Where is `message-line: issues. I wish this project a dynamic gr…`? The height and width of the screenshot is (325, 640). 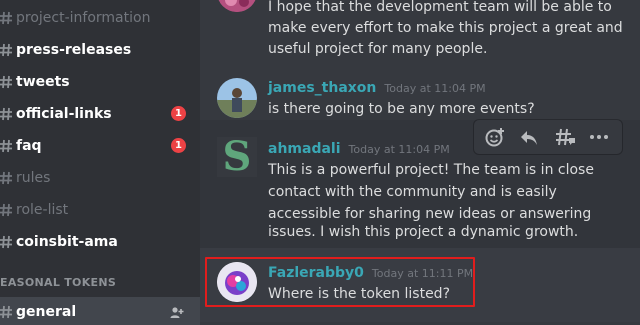 message-line: issues. I wish this project a dynamic gr… is located at coordinates (423, 232).